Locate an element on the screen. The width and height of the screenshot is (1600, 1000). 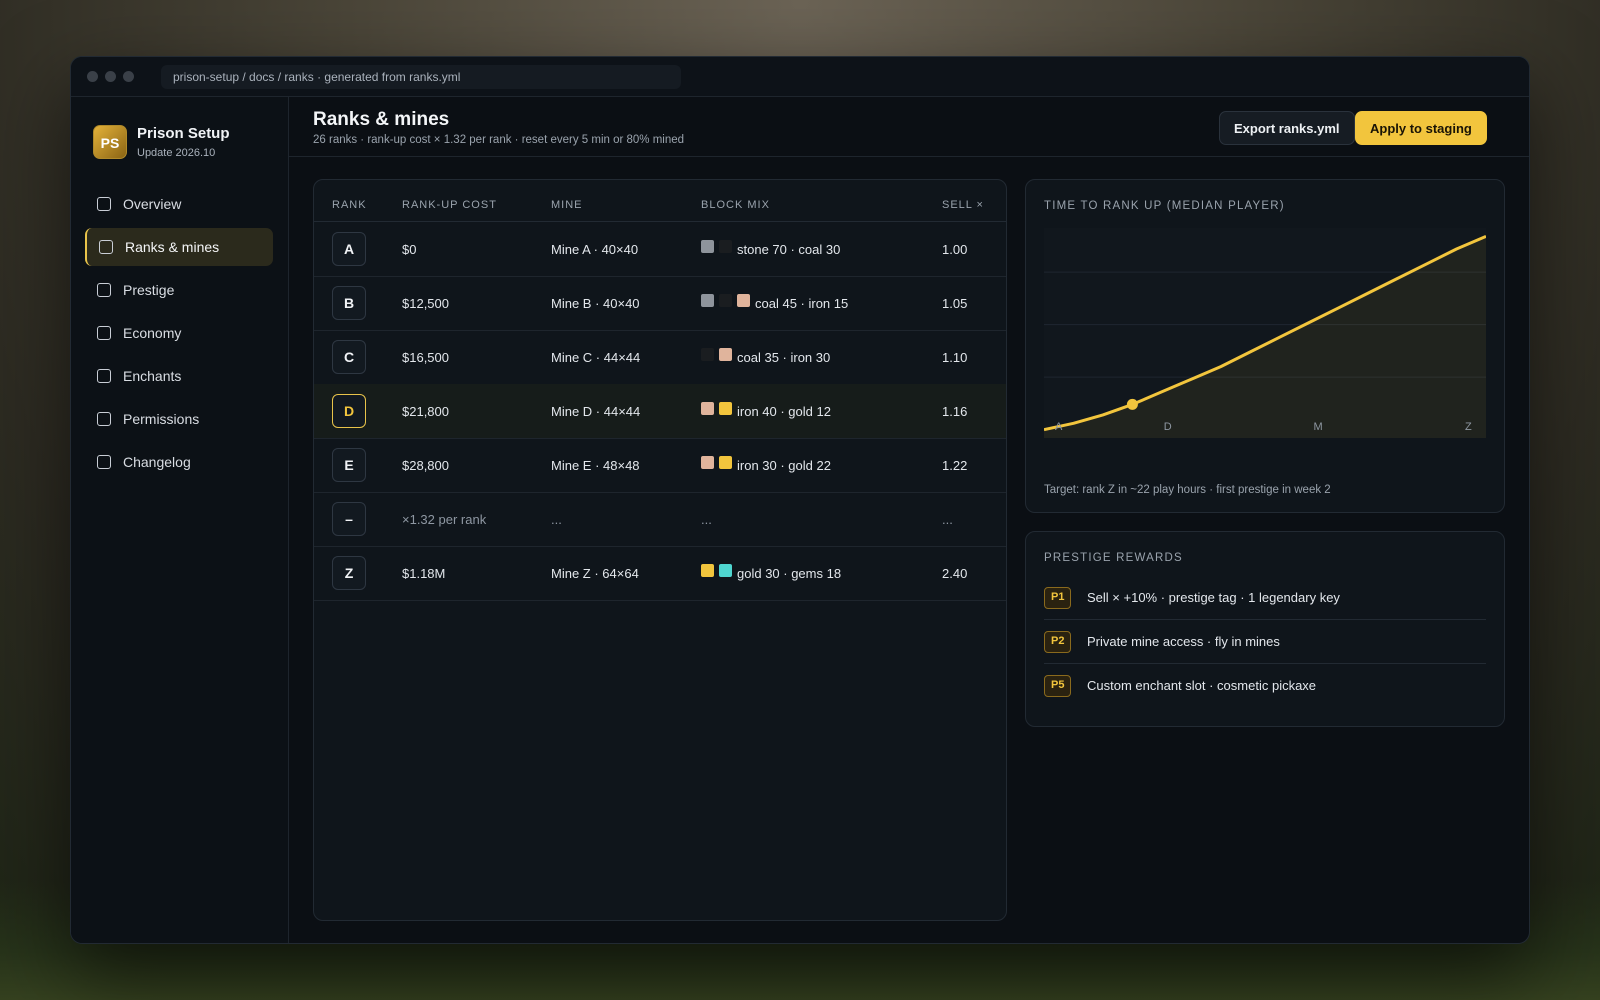
rank-cost: $12,500 is located at coordinates (425, 303).